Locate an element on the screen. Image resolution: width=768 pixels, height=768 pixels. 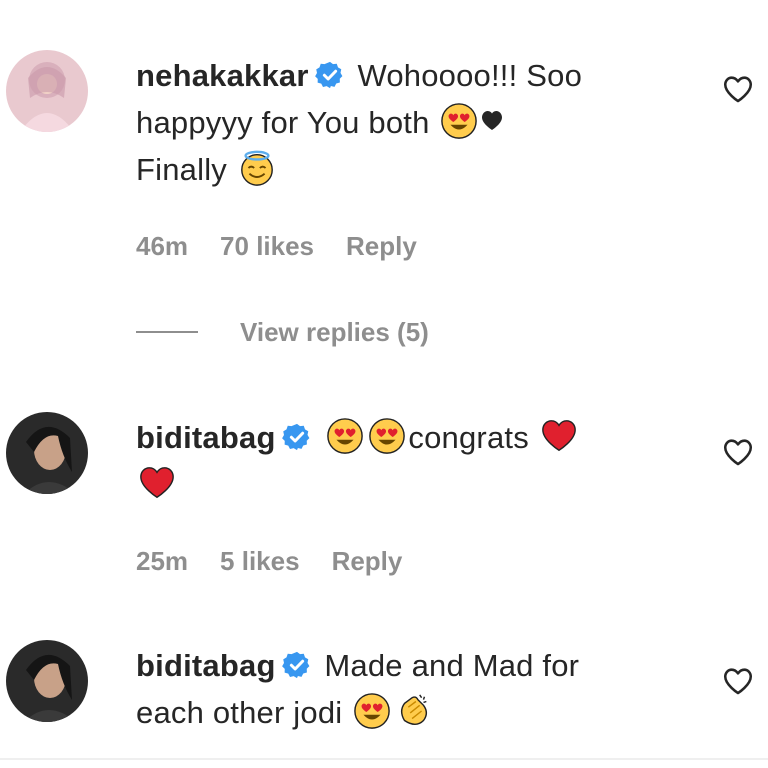
replies-divider-line is located at coordinates (167, 332).